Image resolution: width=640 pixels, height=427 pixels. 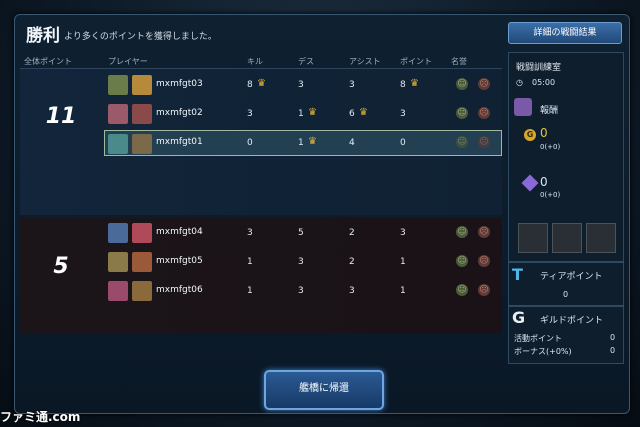 What do you see at coordinates (403, 143) in the screenshot?
I see `point-value: 0` at bounding box center [403, 143].